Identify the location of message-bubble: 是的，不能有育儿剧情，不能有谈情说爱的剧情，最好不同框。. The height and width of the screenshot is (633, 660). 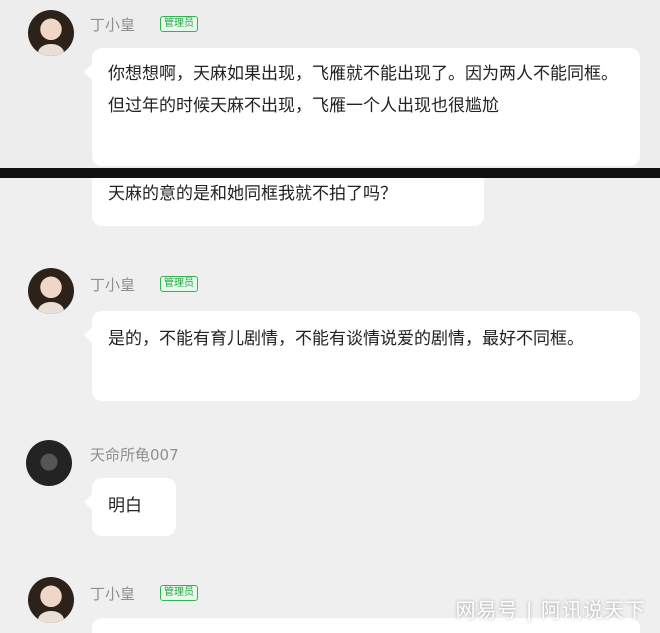
(362, 356).